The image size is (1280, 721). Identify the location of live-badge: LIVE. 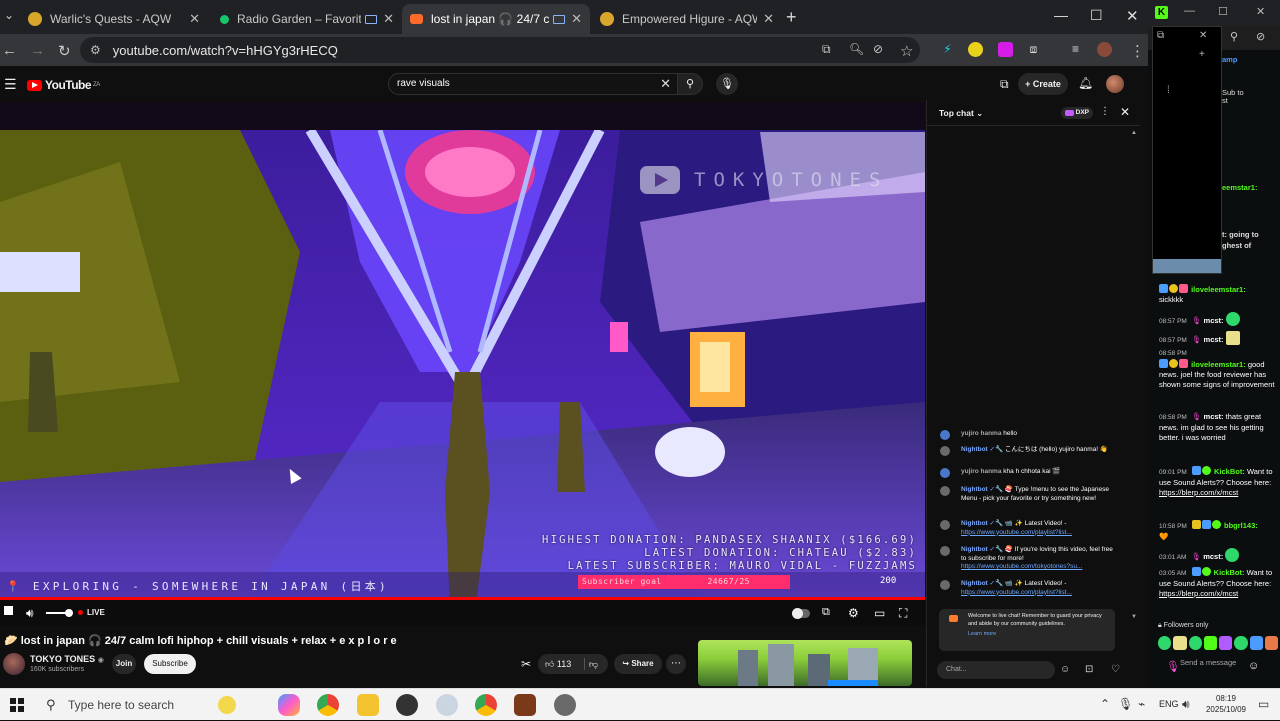
(91, 612).